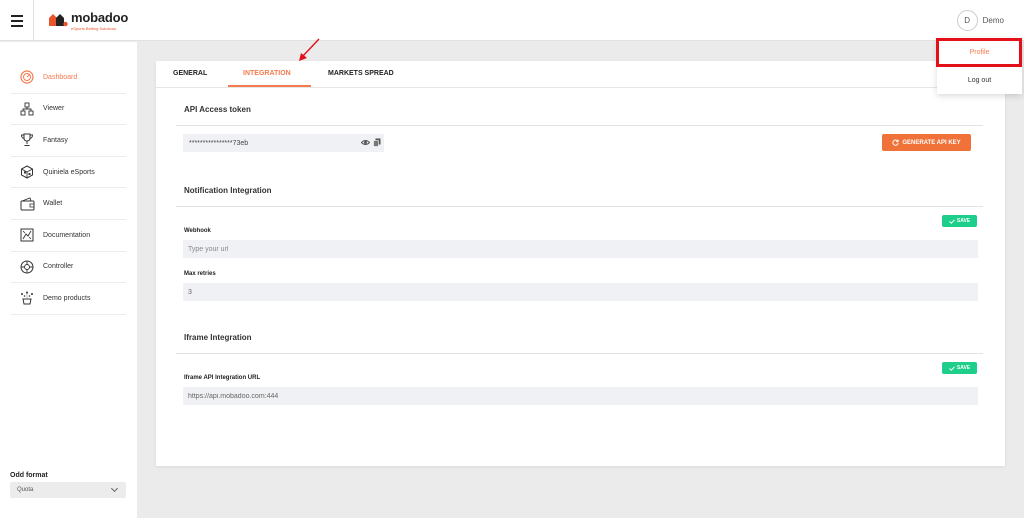 This screenshot has height=518, width=1024. I want to click on sidebar-item-label: Demo products, so click(67, 298).